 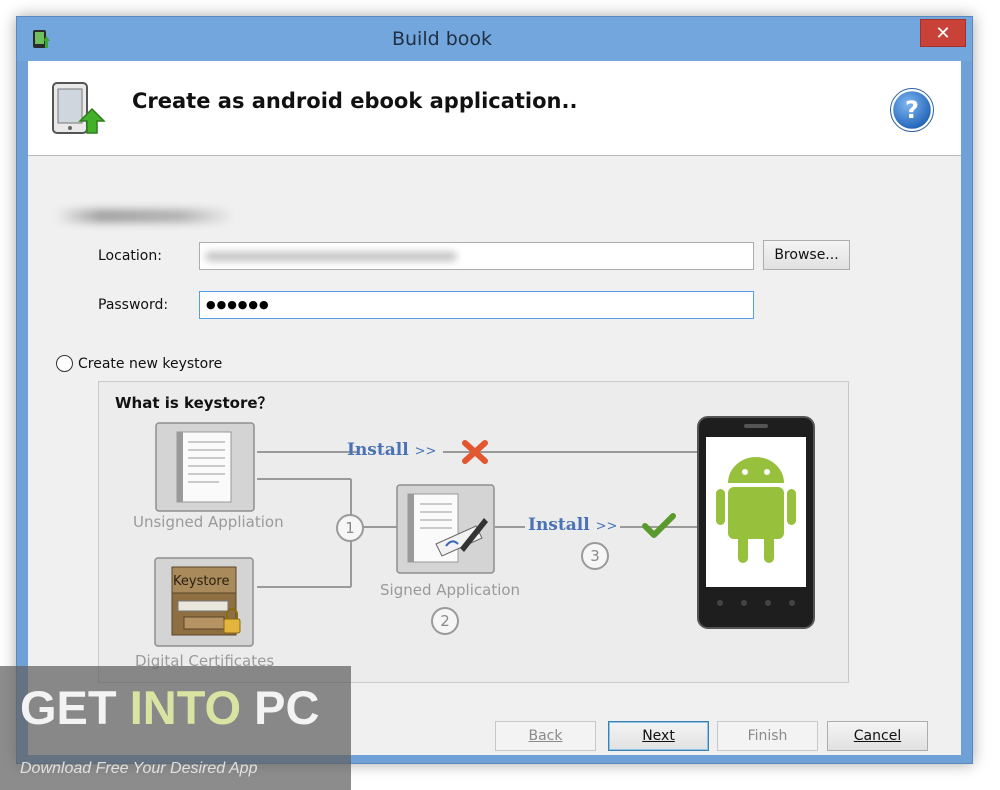 What do you see at coordinates (130, 256) in the screenshot?
I see `location-label: Location:` at bounding box center [130, 256].